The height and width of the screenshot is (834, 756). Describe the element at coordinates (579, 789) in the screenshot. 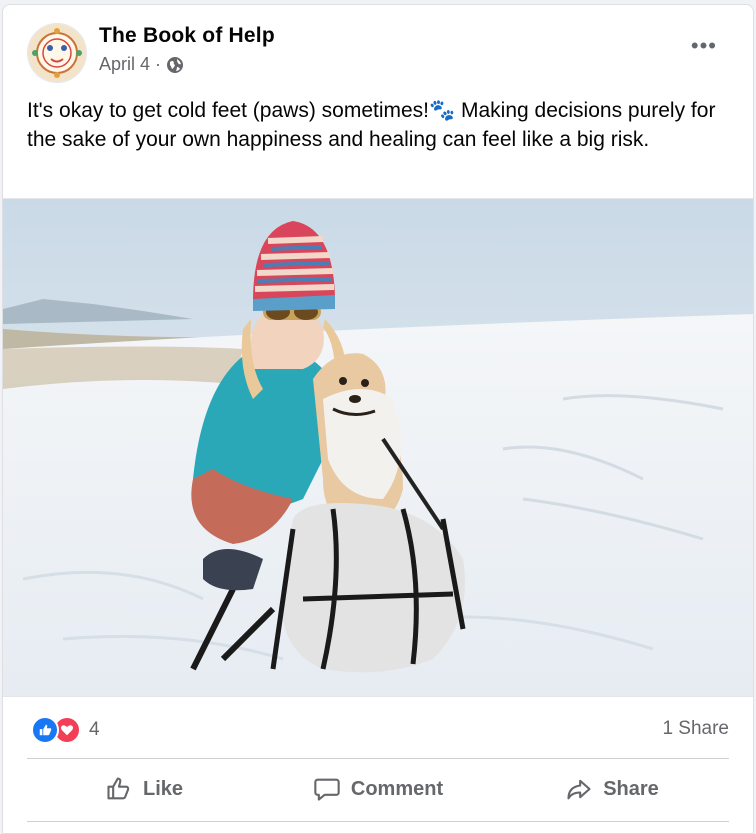

I see `share-arrow-icon` at that location.